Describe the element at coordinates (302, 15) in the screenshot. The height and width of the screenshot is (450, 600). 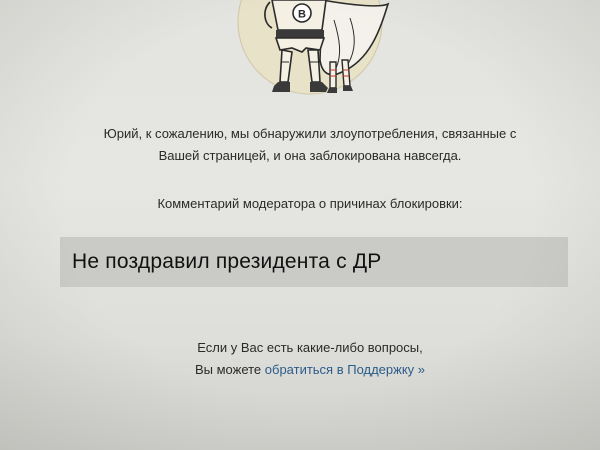
I see `mascot-emblem-letter: B` at that location.